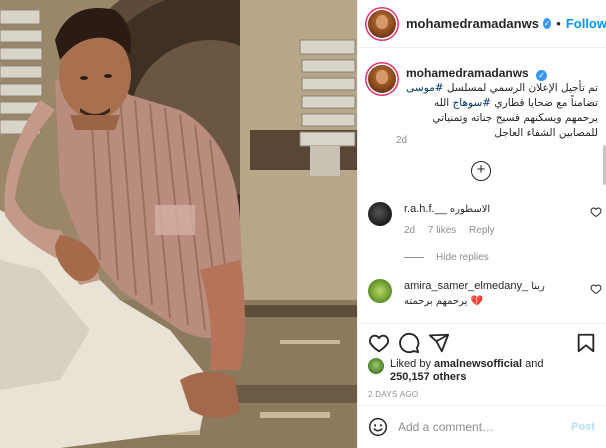 This screenshot has height=448, width=606. I want to click on hide-replies-divider, so click(414, 257).